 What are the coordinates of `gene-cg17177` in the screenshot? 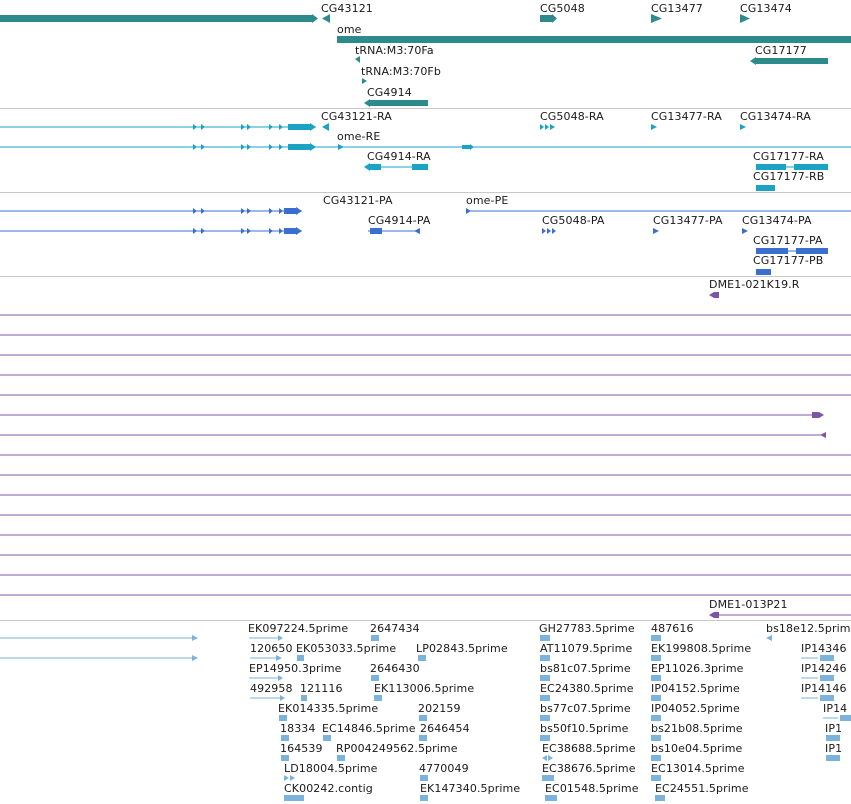 It's located at (792, 61).